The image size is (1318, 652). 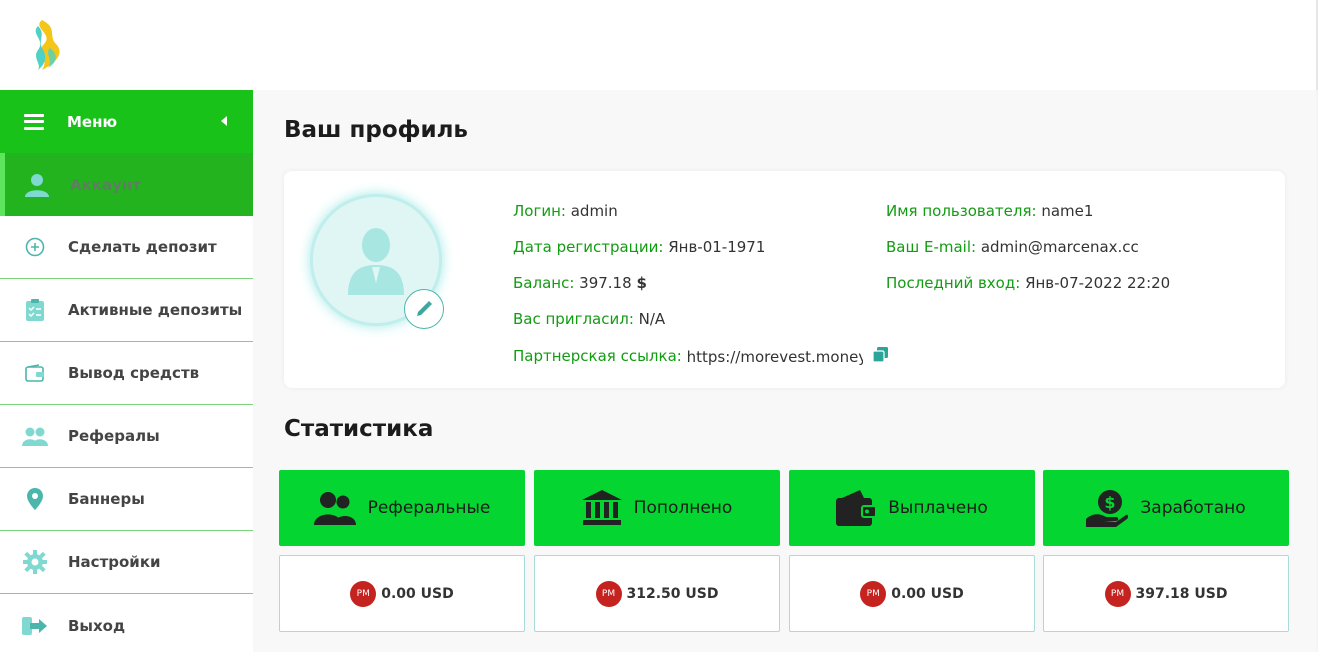 I want to click on stat-value-paid: PM 0.00 USD, so click(x=912, y=593).